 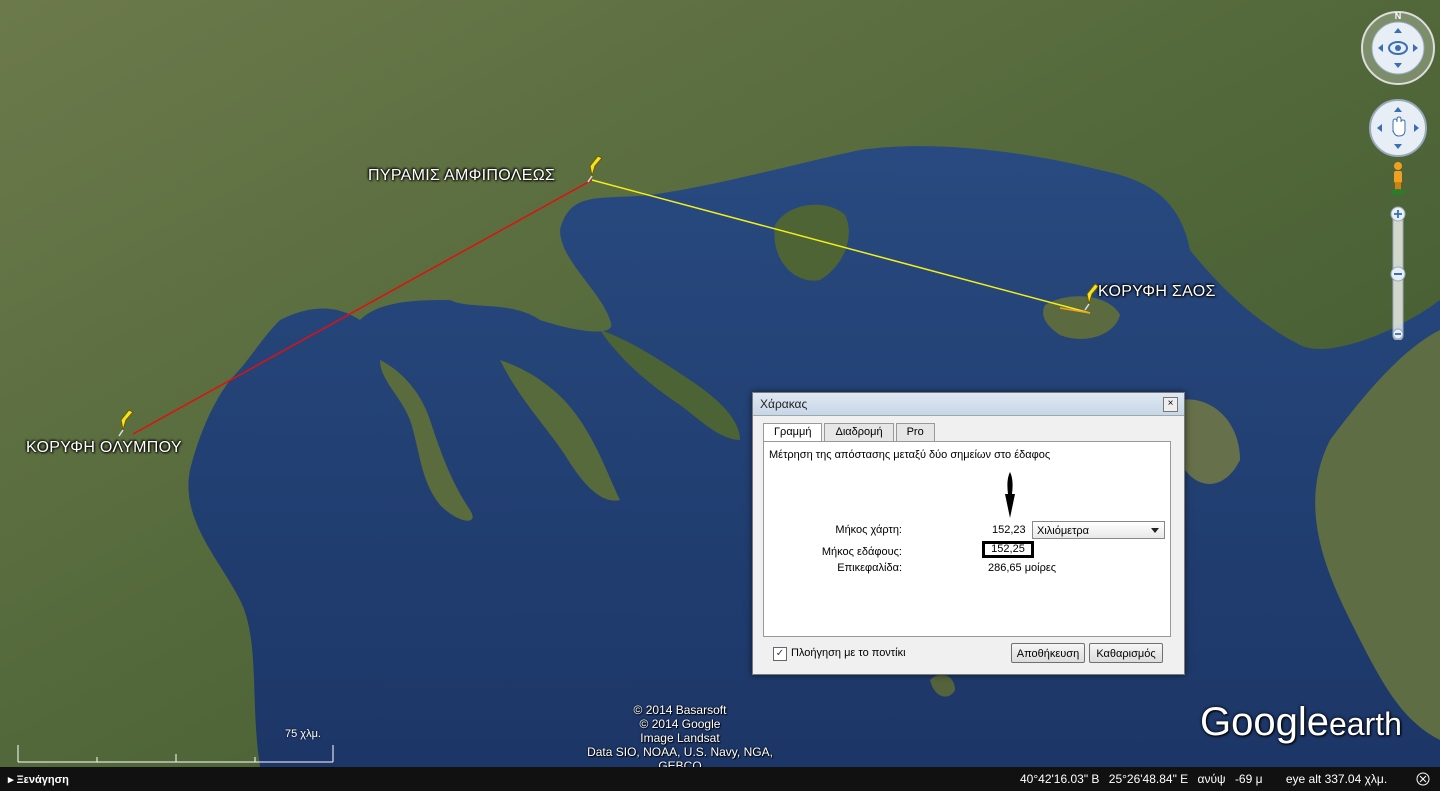 What do you see at coordinates (303, 734) in the screenshot?
I see `scale-label: 75 χλμ.` at bounding box center [303, 734].